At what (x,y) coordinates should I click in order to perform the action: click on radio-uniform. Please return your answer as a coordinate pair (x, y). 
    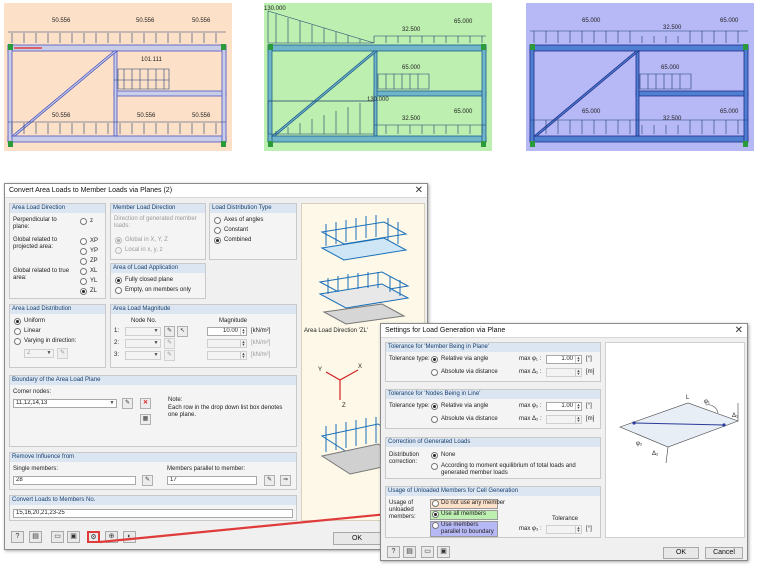
    Looking at the image, I should click on (17, 321).